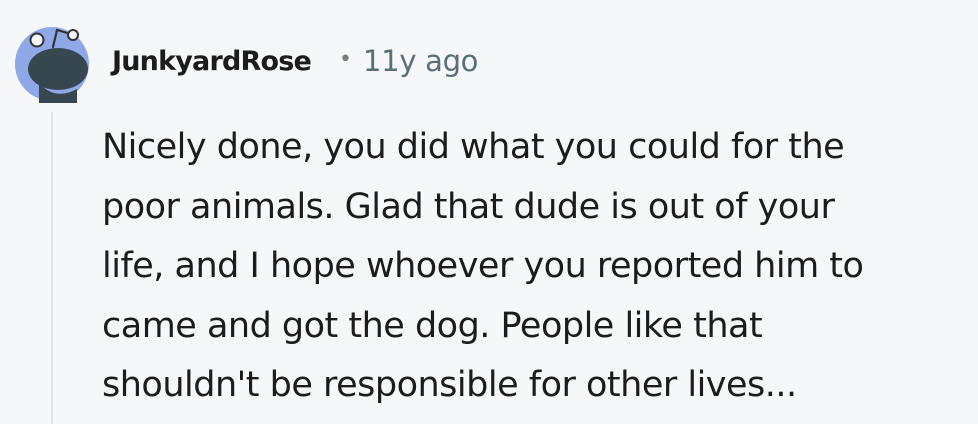  Describe the element at coordinates (432, 325) in the screenshot. I see `comment-body-line: came and got the dog. People like that` at that location.